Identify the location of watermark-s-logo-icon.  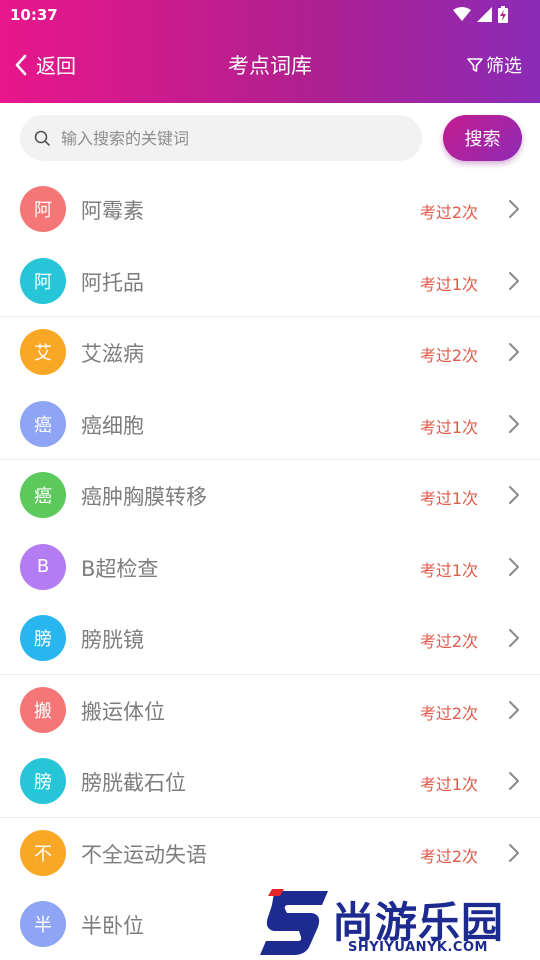
(294, 922).